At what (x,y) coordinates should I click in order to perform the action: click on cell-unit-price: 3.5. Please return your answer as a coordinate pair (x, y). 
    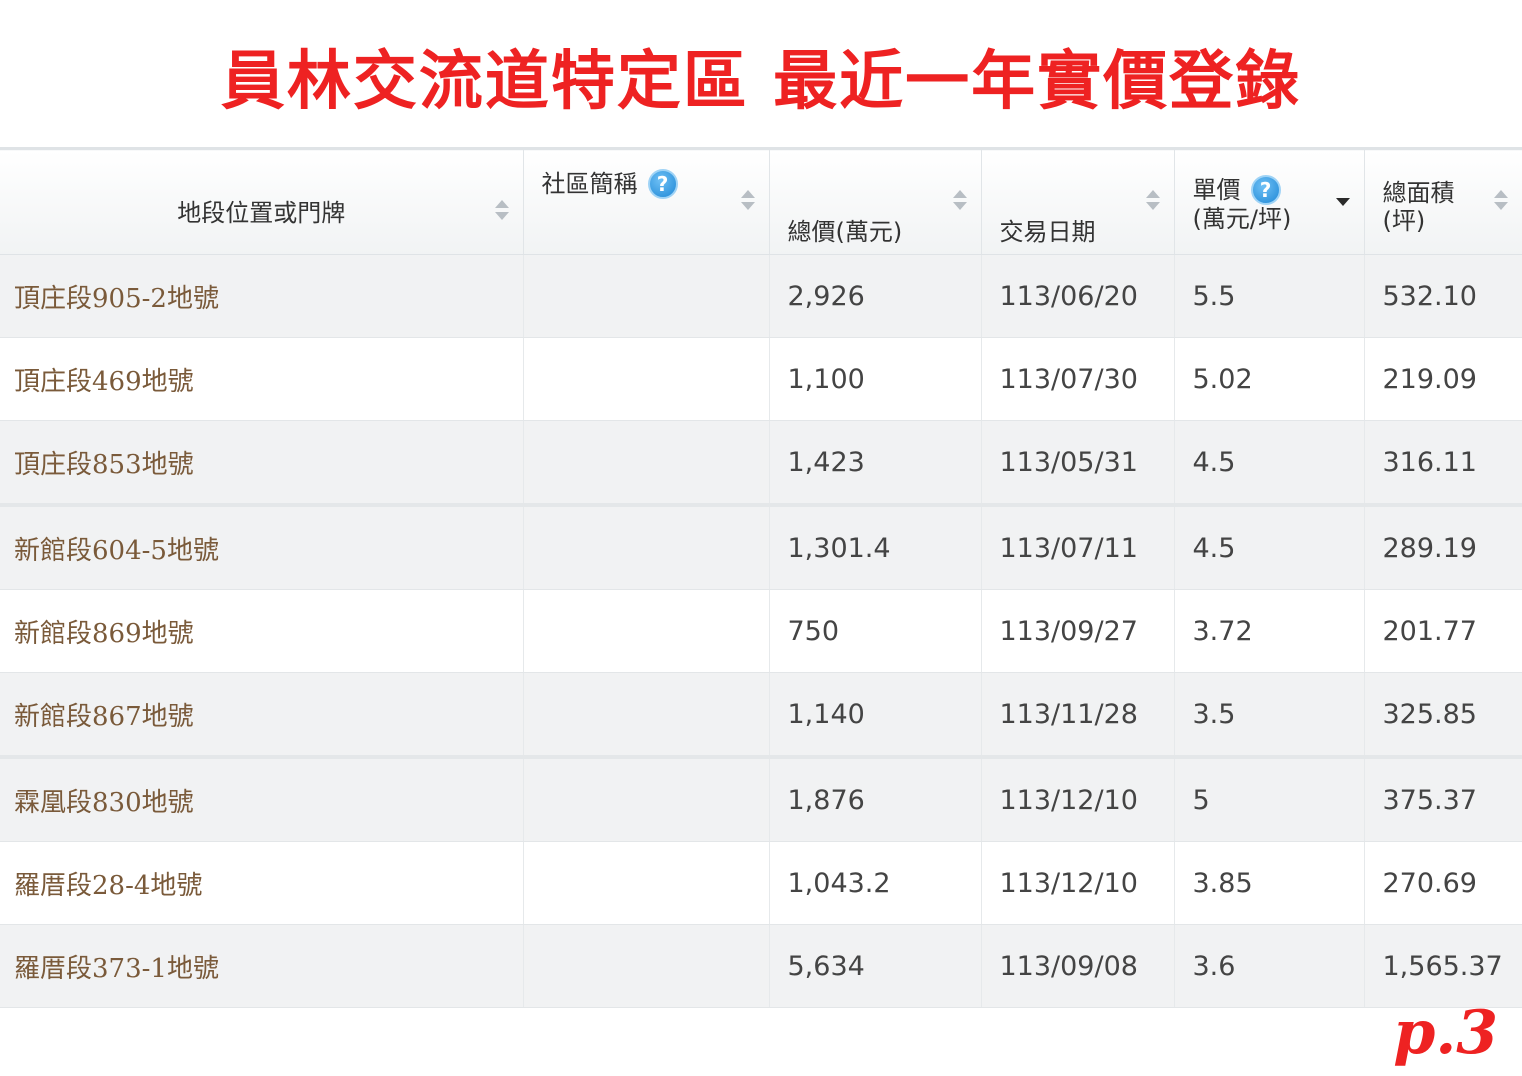
    Looking at the image, I should click on (1268, 715).